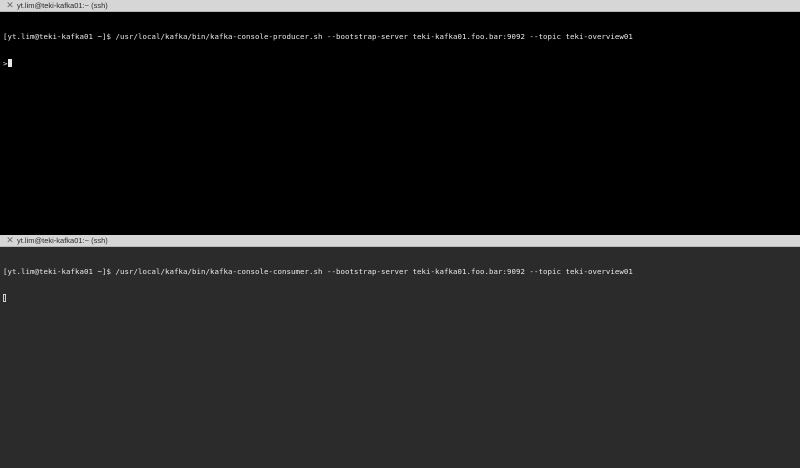  I want to click on producer-tab-title: yt.lim@teki-kafka01:~ (ssh), so click(62, 5).